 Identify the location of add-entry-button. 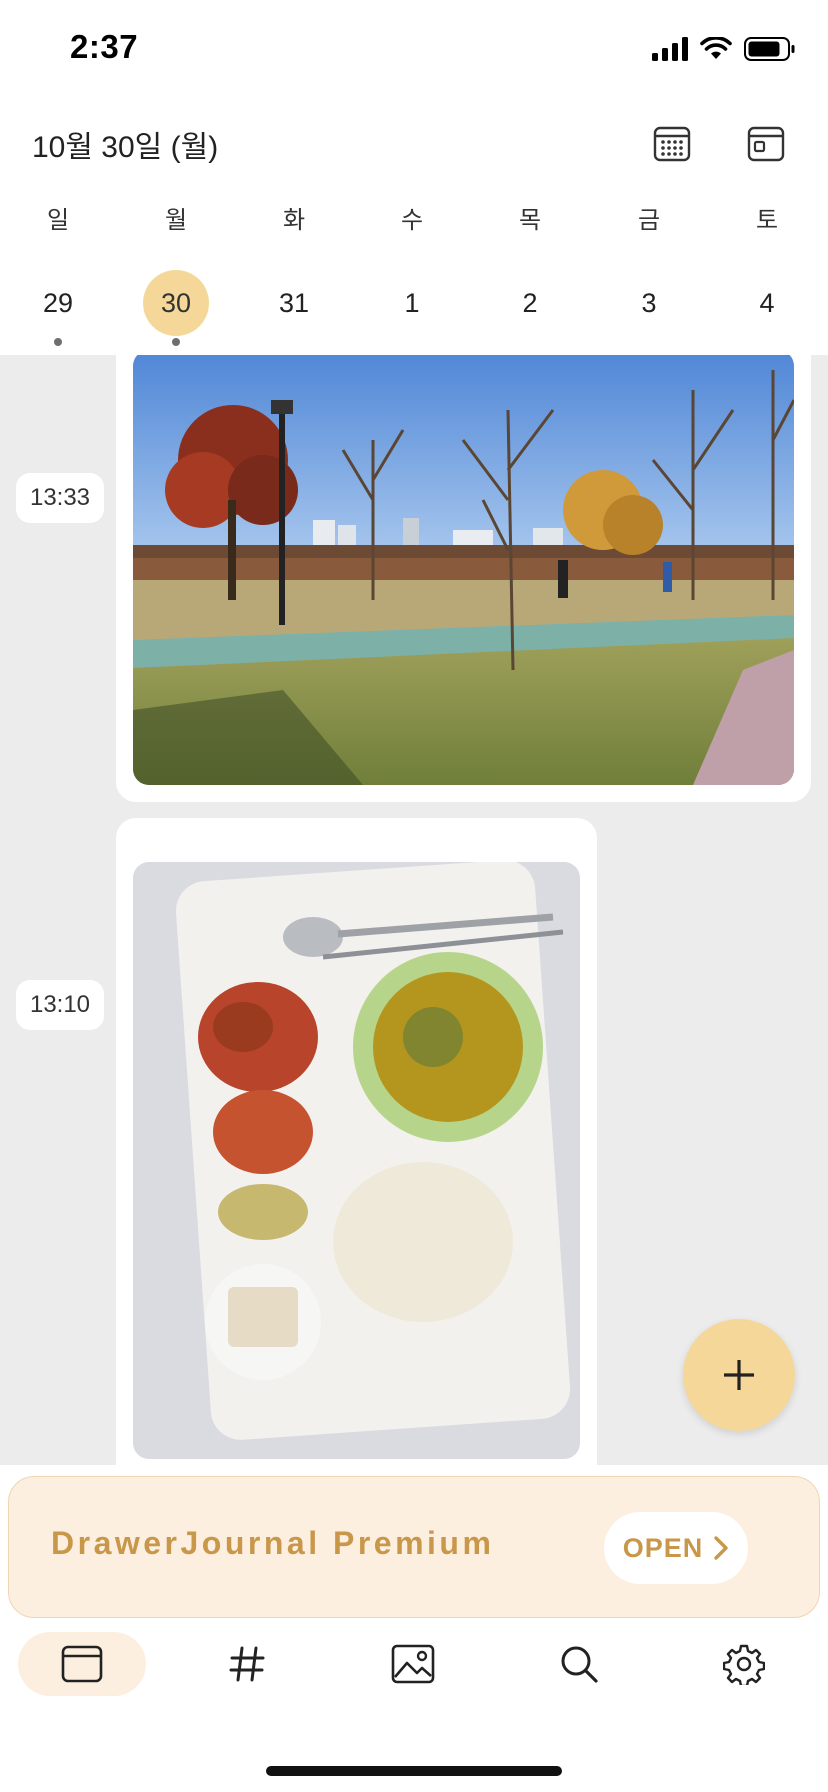
(739, 1375).